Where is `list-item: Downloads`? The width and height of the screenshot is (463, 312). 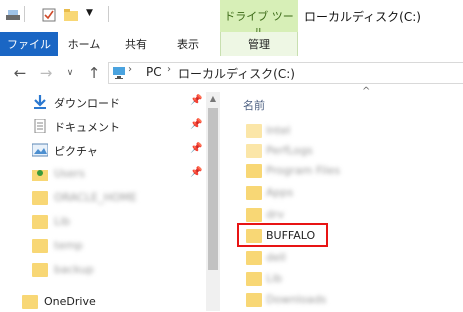 list-item: Downloads is located at coordinates (350, 300).